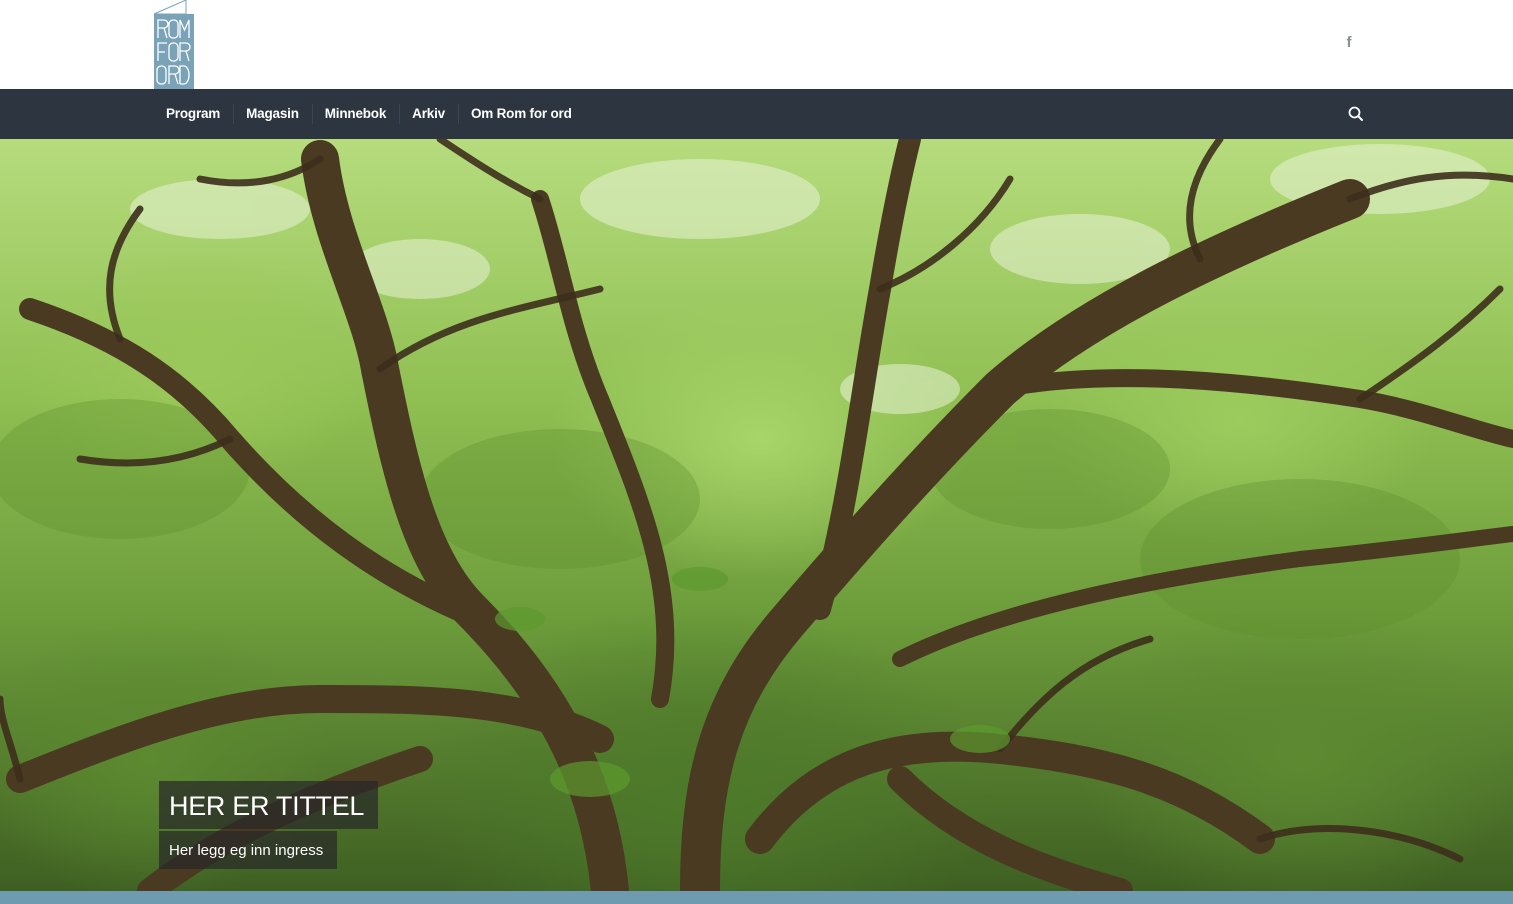 This screenshot has height=904, width=1513. What do you see at coordinates (428, 114) in the screenshot?
I see `nav-item-arkiv: Arkiv` at bounding box center [428, 114].